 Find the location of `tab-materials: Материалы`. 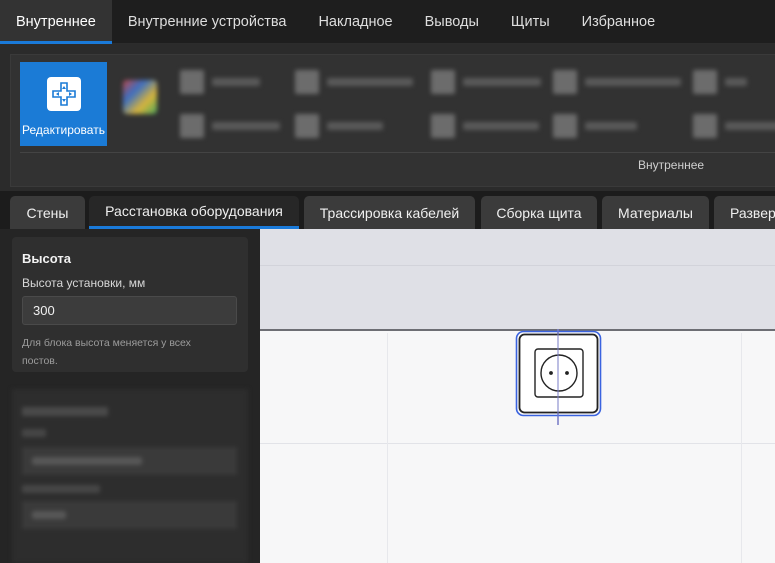

tab-materials: Материалы is located at coordinates (655, 212).